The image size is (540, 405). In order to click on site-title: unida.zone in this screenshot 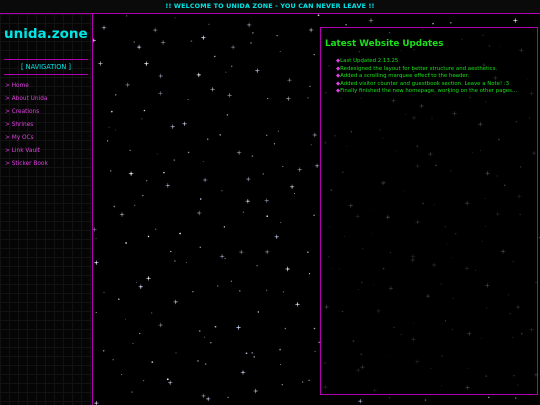, I will do `click(46, 34)`.